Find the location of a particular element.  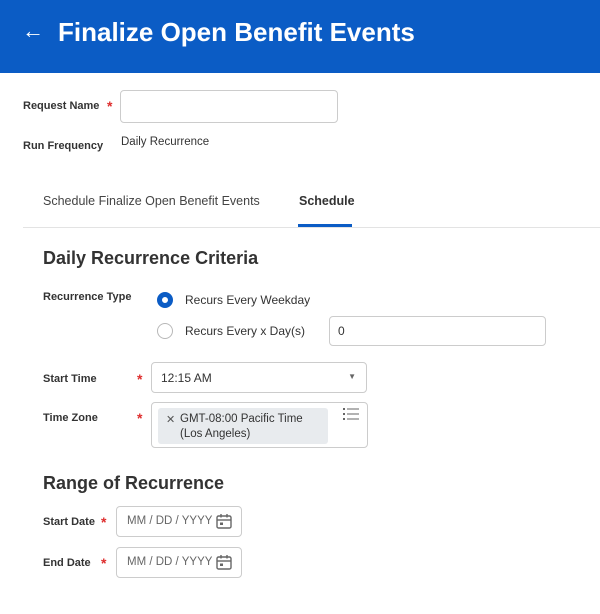

remove-icon: ✕ is located at coordinates (170, 419).